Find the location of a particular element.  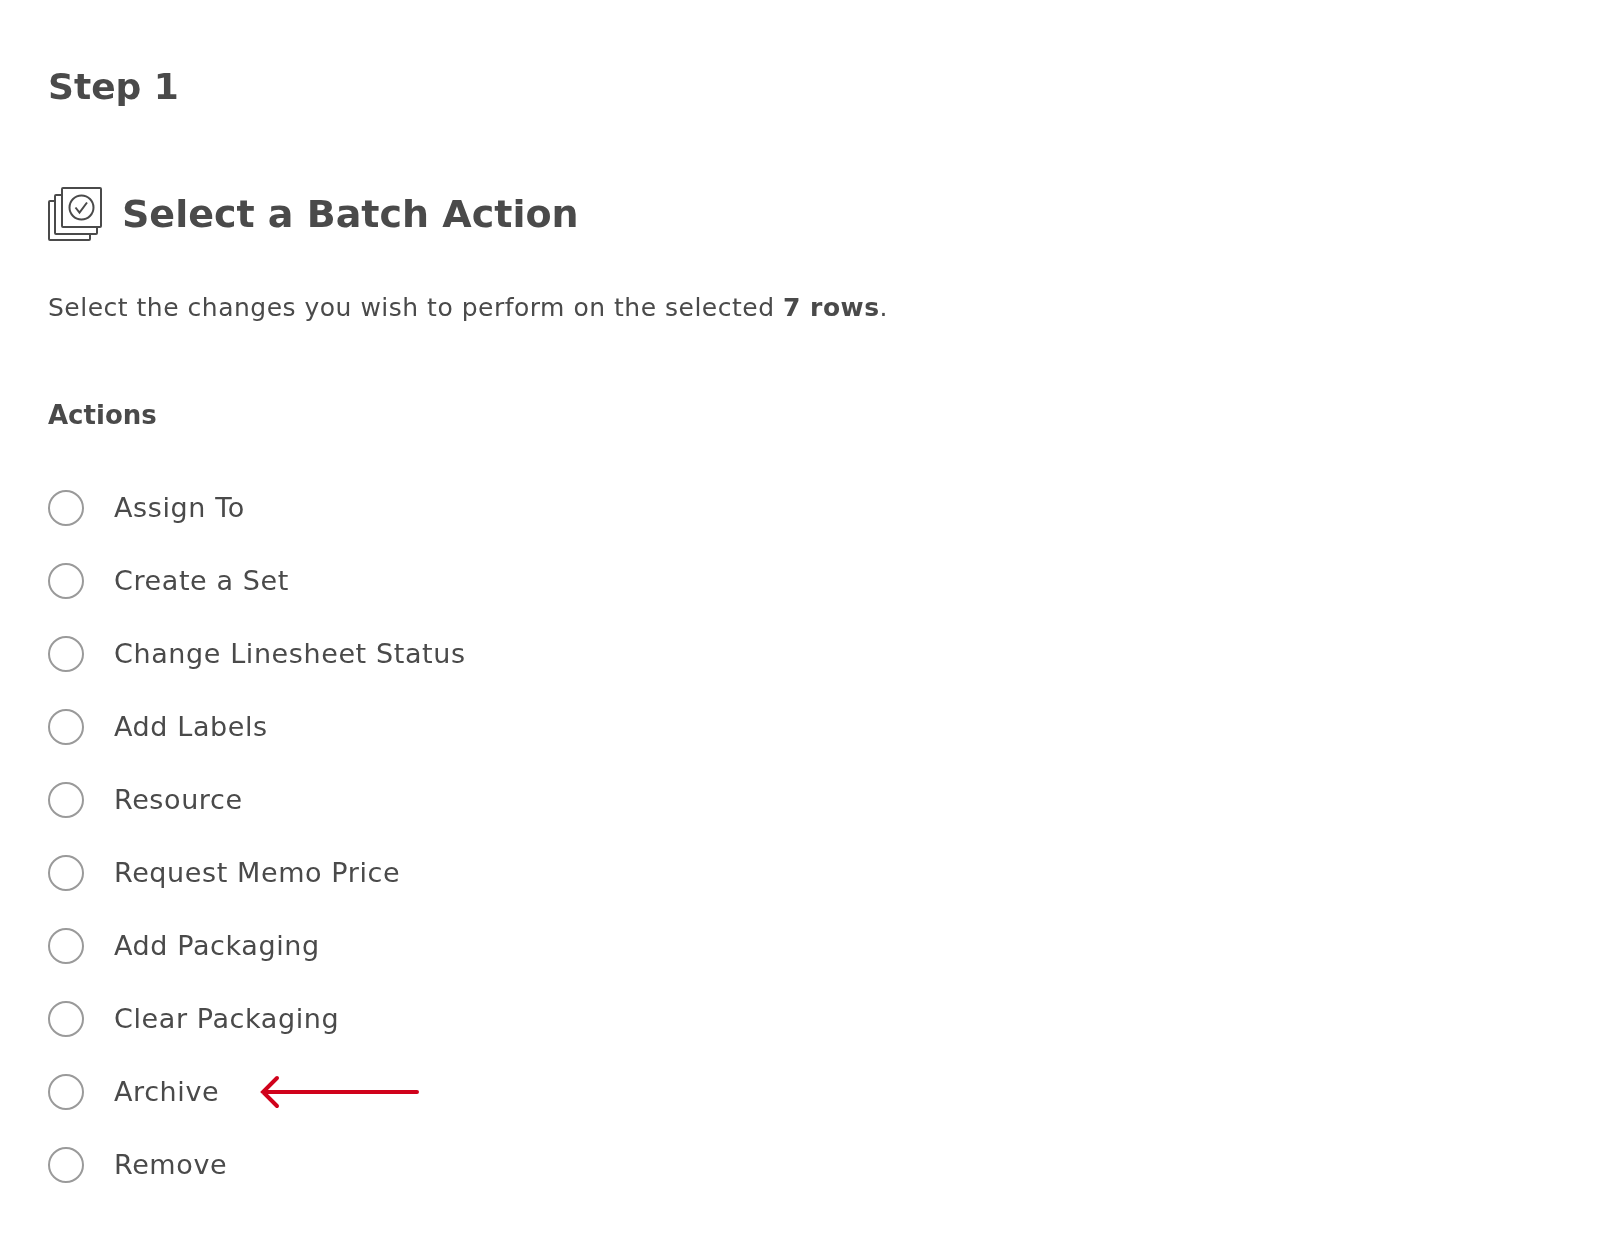

action-label: Resource is located at coordinates (178, 800).